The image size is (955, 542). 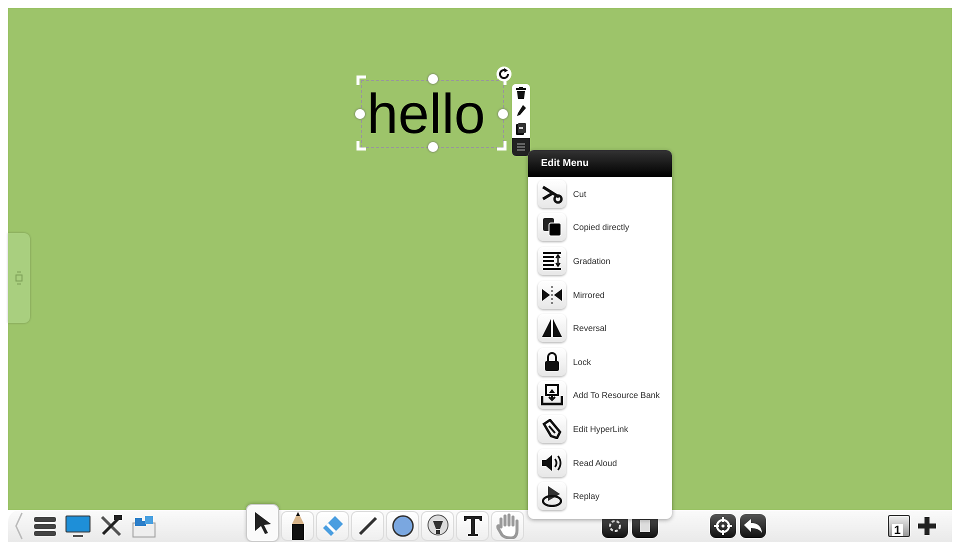 What do you see at coordinates (600, 463) in the screenshot?
I see `menu-item: Read Aloud` at bounding box center [600, 463].